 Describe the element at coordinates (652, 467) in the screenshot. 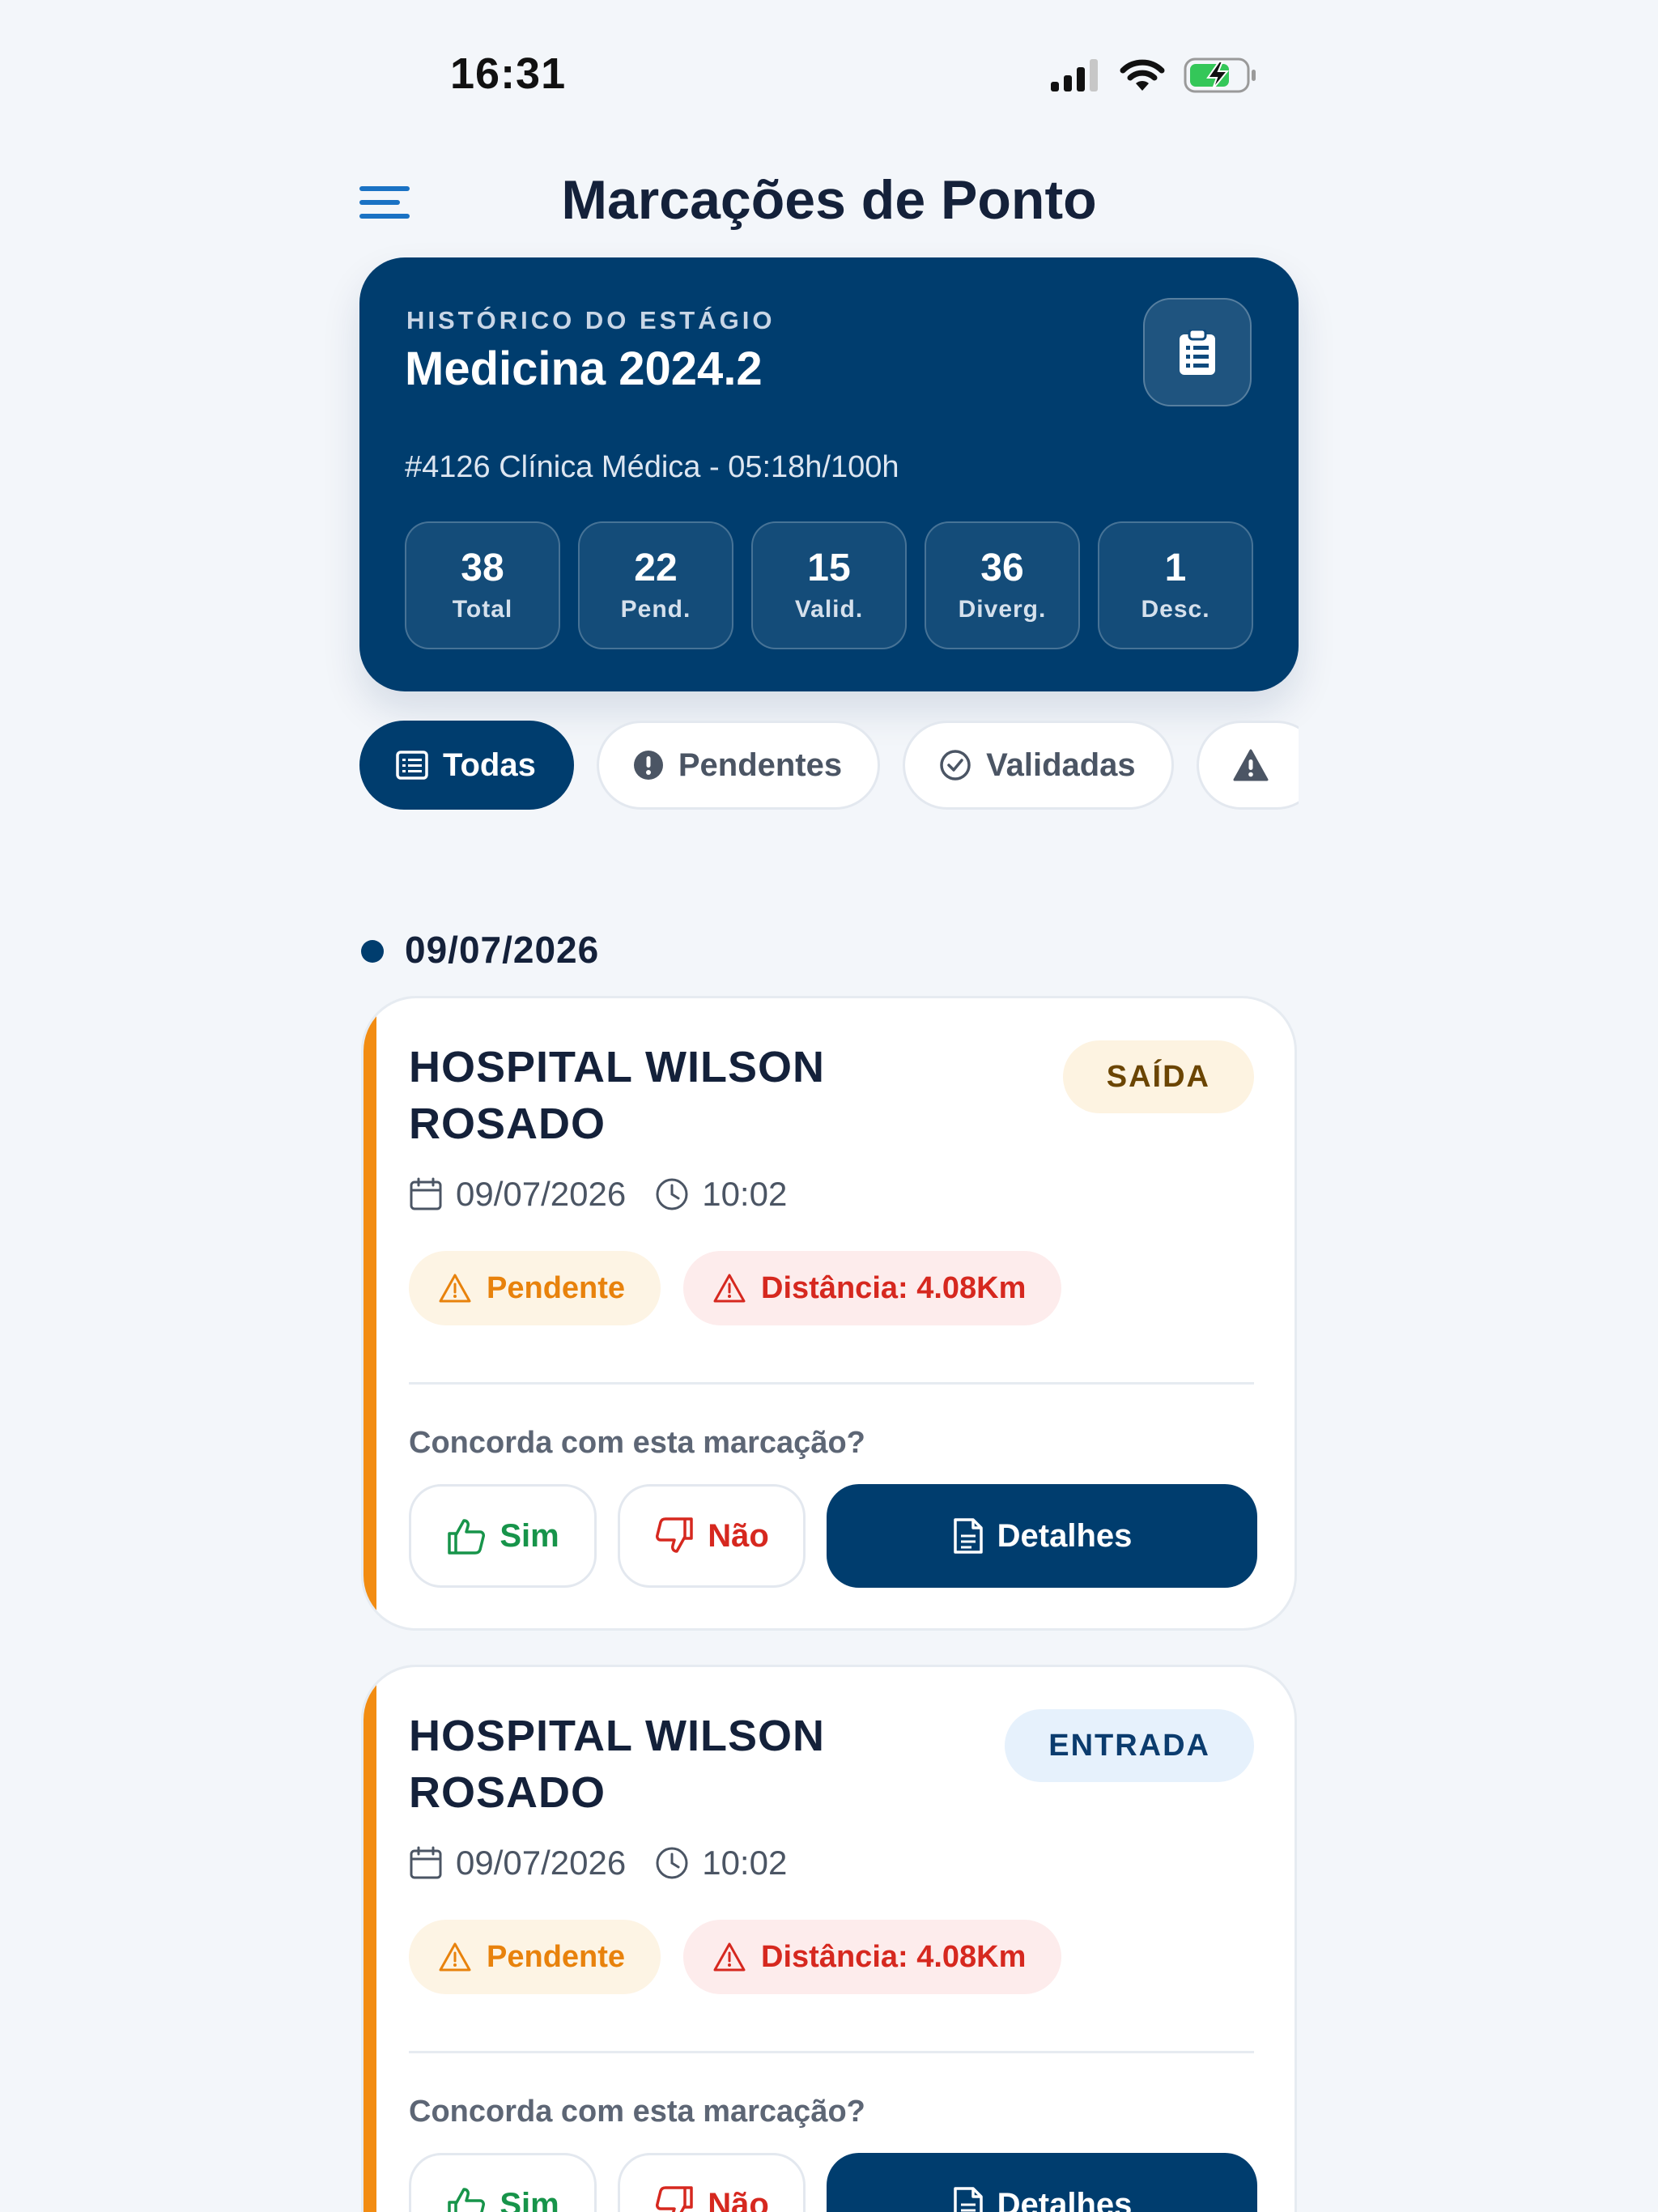

I see `hero-subtitle: #4126 Clínica Médica - 05:18h/100h` at that location.